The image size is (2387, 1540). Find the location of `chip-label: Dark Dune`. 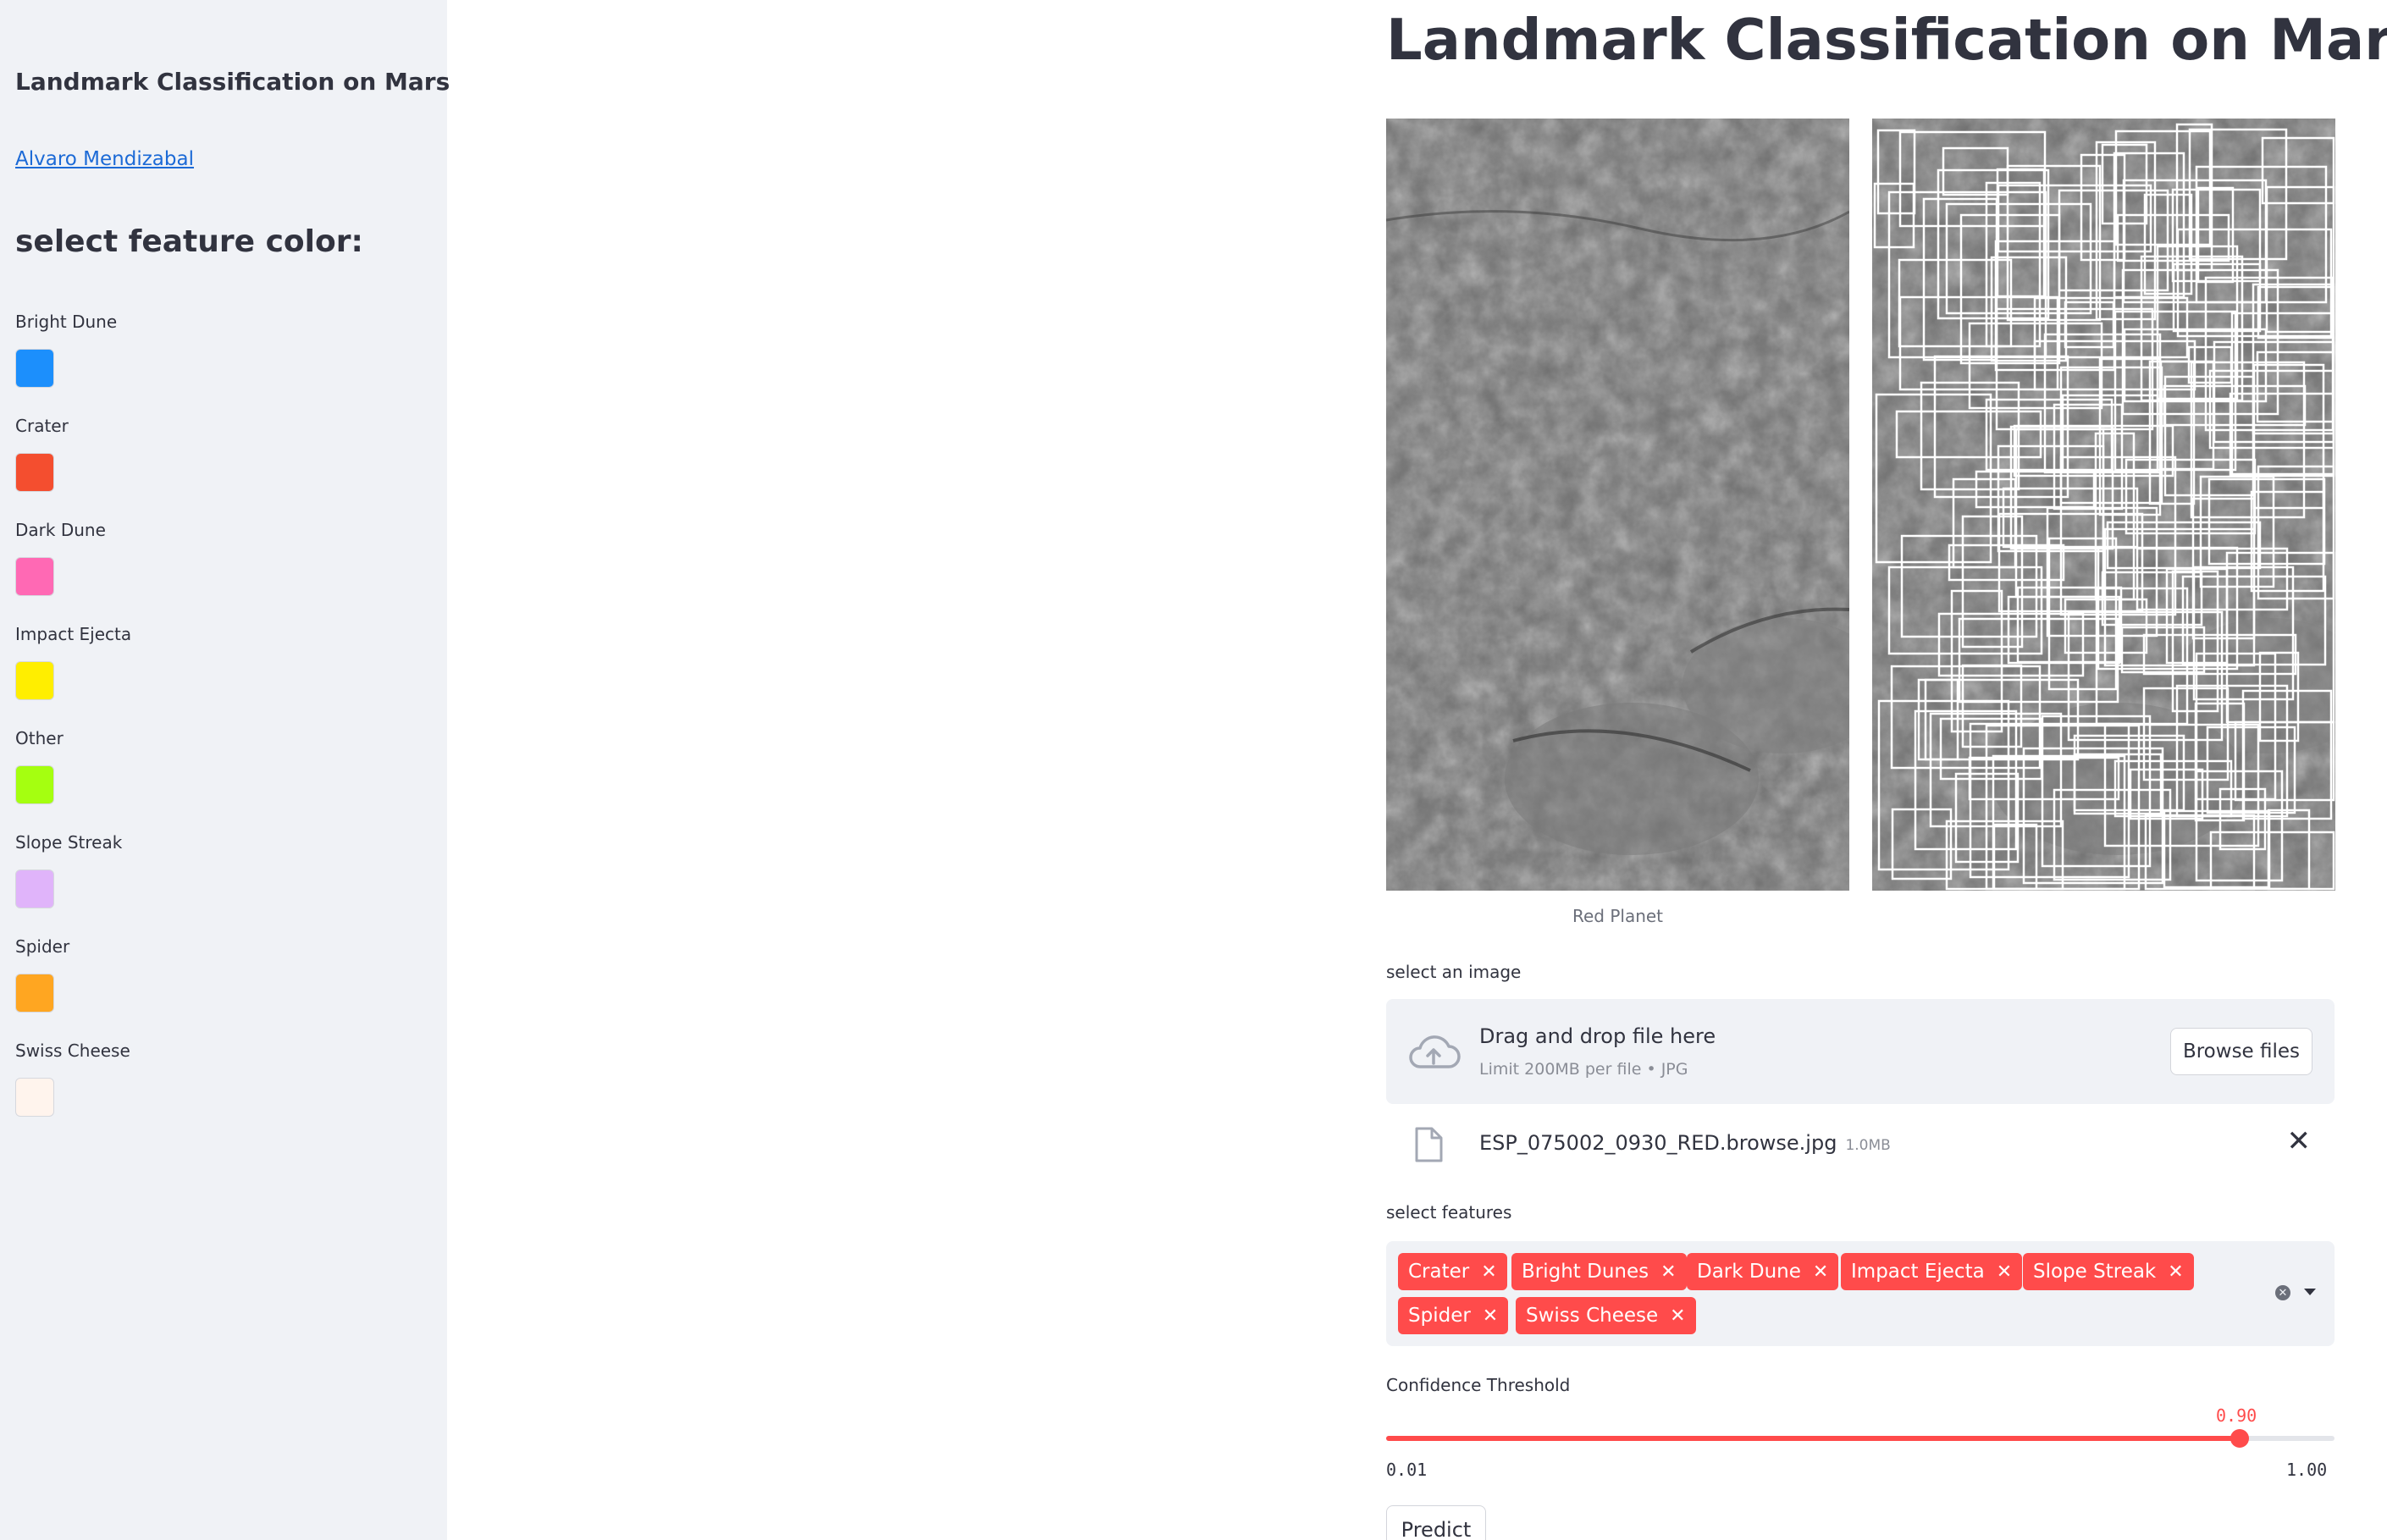

chip-label: Dark Dune is located at coordinates (1749, 1272).